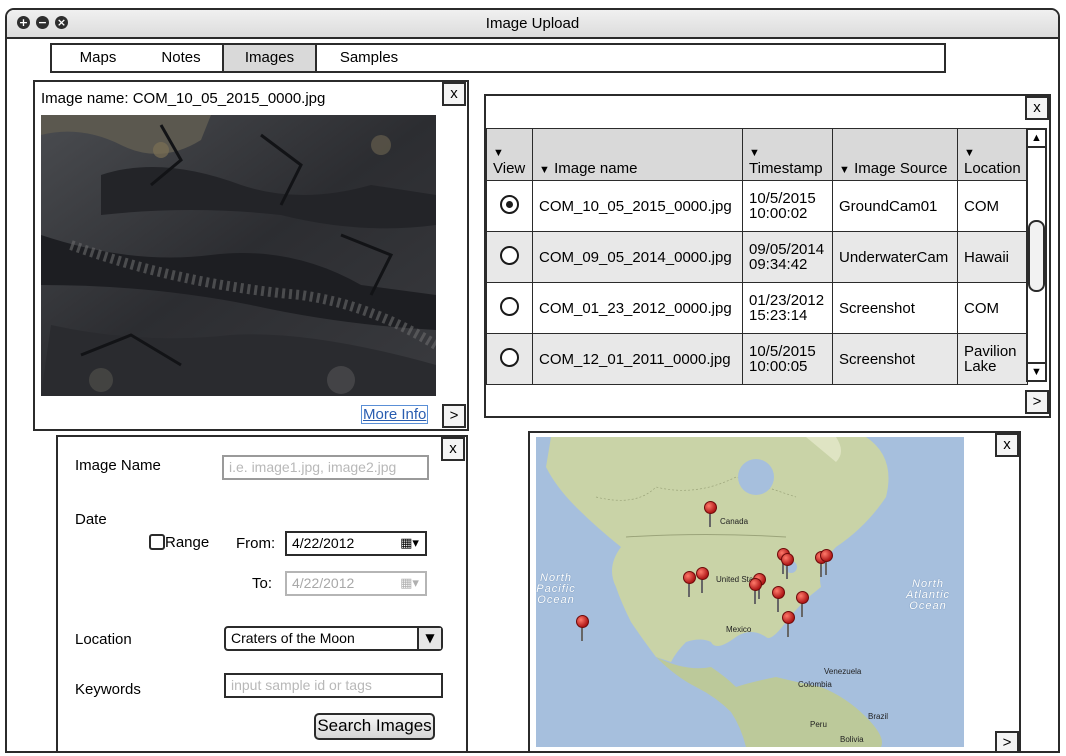 The width and height of the screenshot is (1066, 756). I want to click on tab-notes: Notes, so click(181, 58).